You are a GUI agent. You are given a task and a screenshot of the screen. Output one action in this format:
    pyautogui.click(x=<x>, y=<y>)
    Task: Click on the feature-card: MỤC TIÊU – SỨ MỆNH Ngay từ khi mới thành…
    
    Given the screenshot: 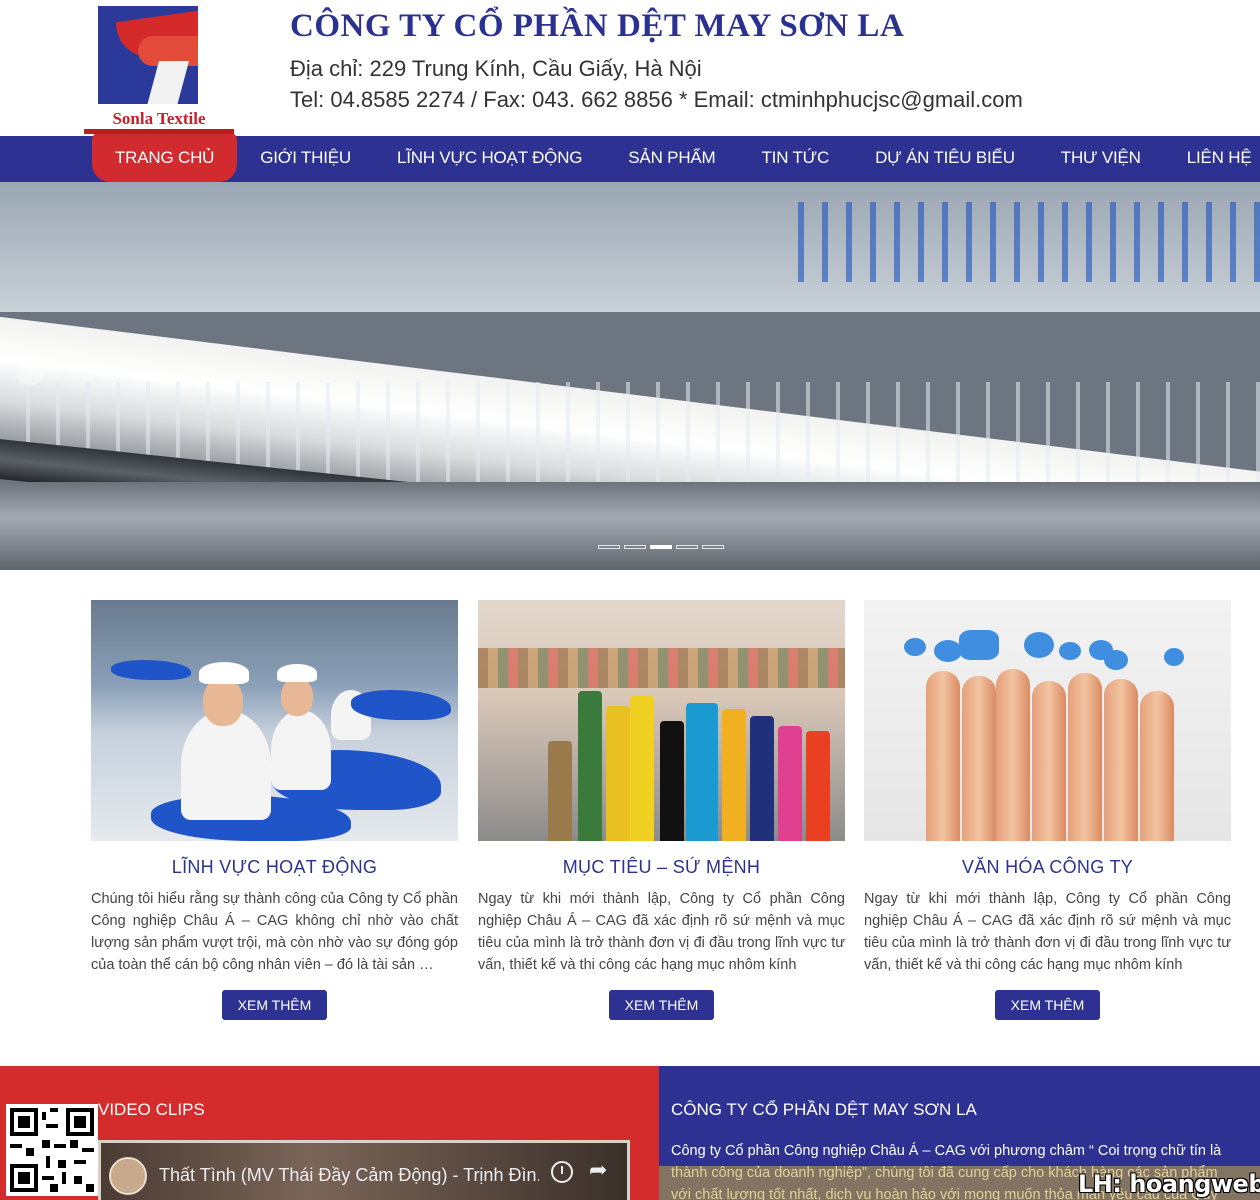 What is the action you would take?
    pyautogui.click(x=661, y=810)
    